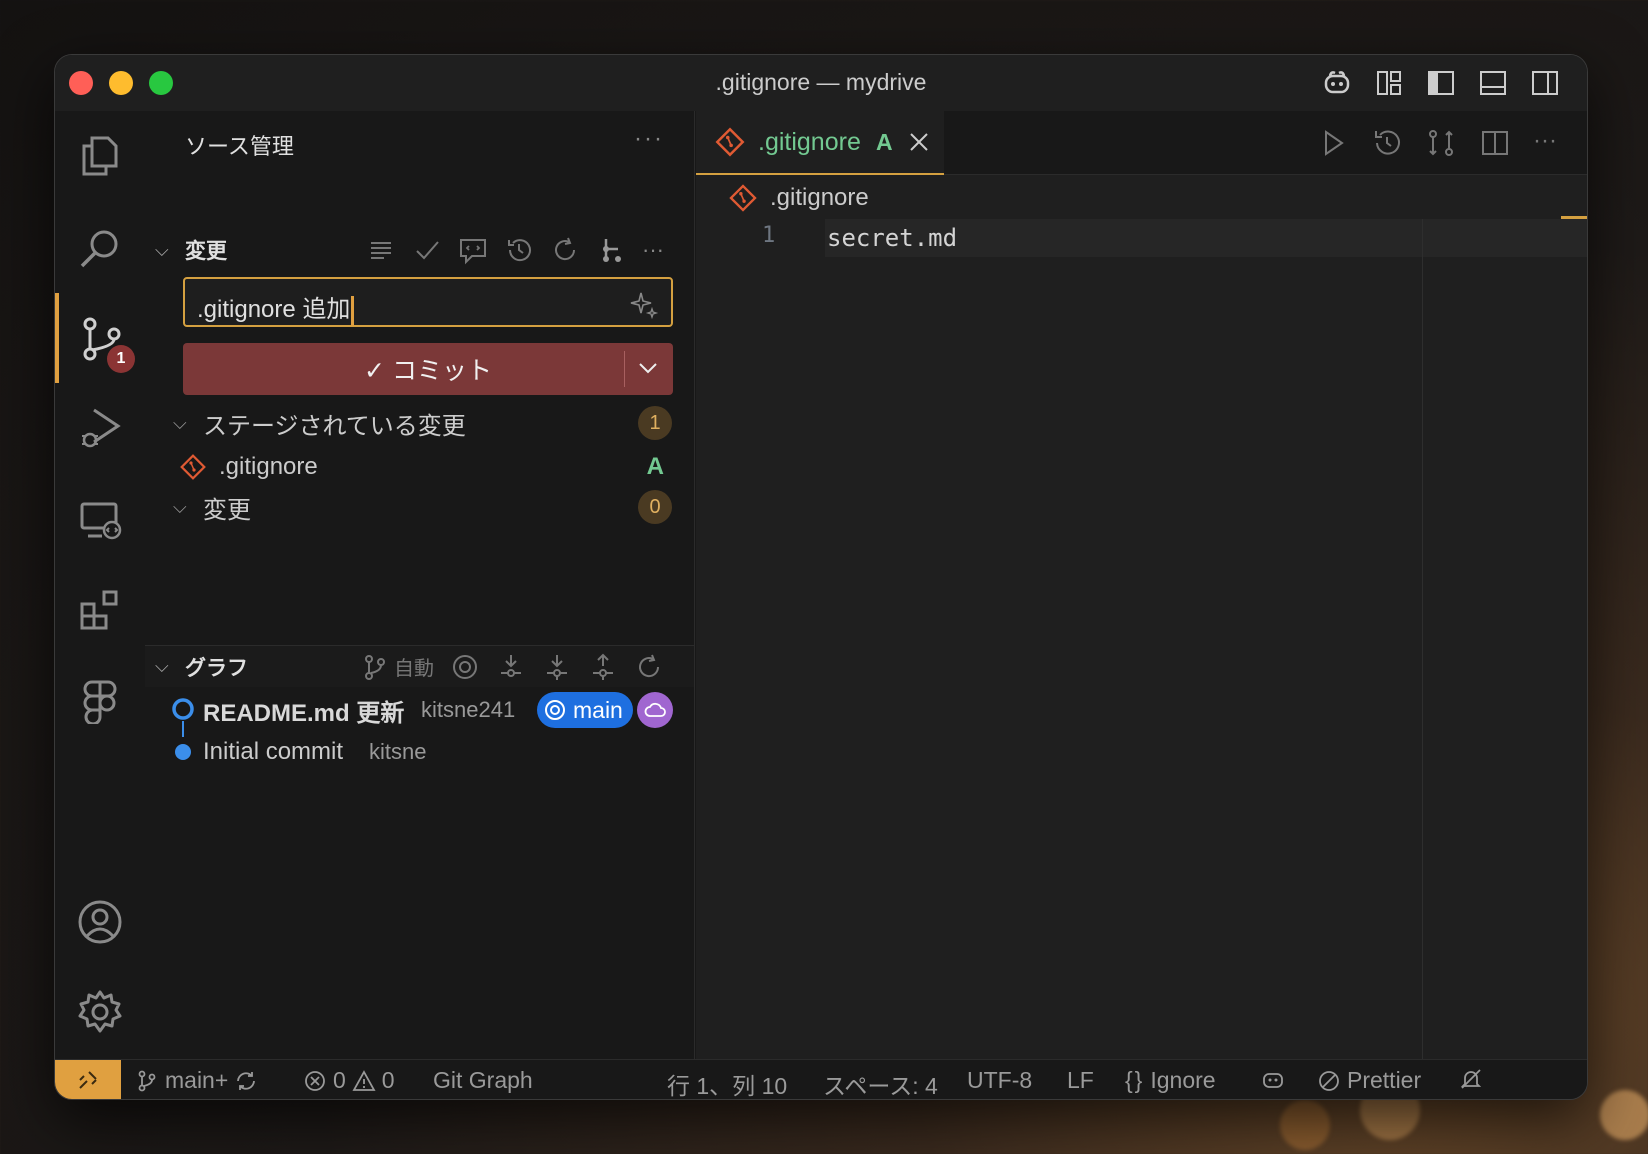 Image resolution: width=1648 pixels, height=1154 pixels. I want to click on generate-commit-message-icon, so click(473, 250).